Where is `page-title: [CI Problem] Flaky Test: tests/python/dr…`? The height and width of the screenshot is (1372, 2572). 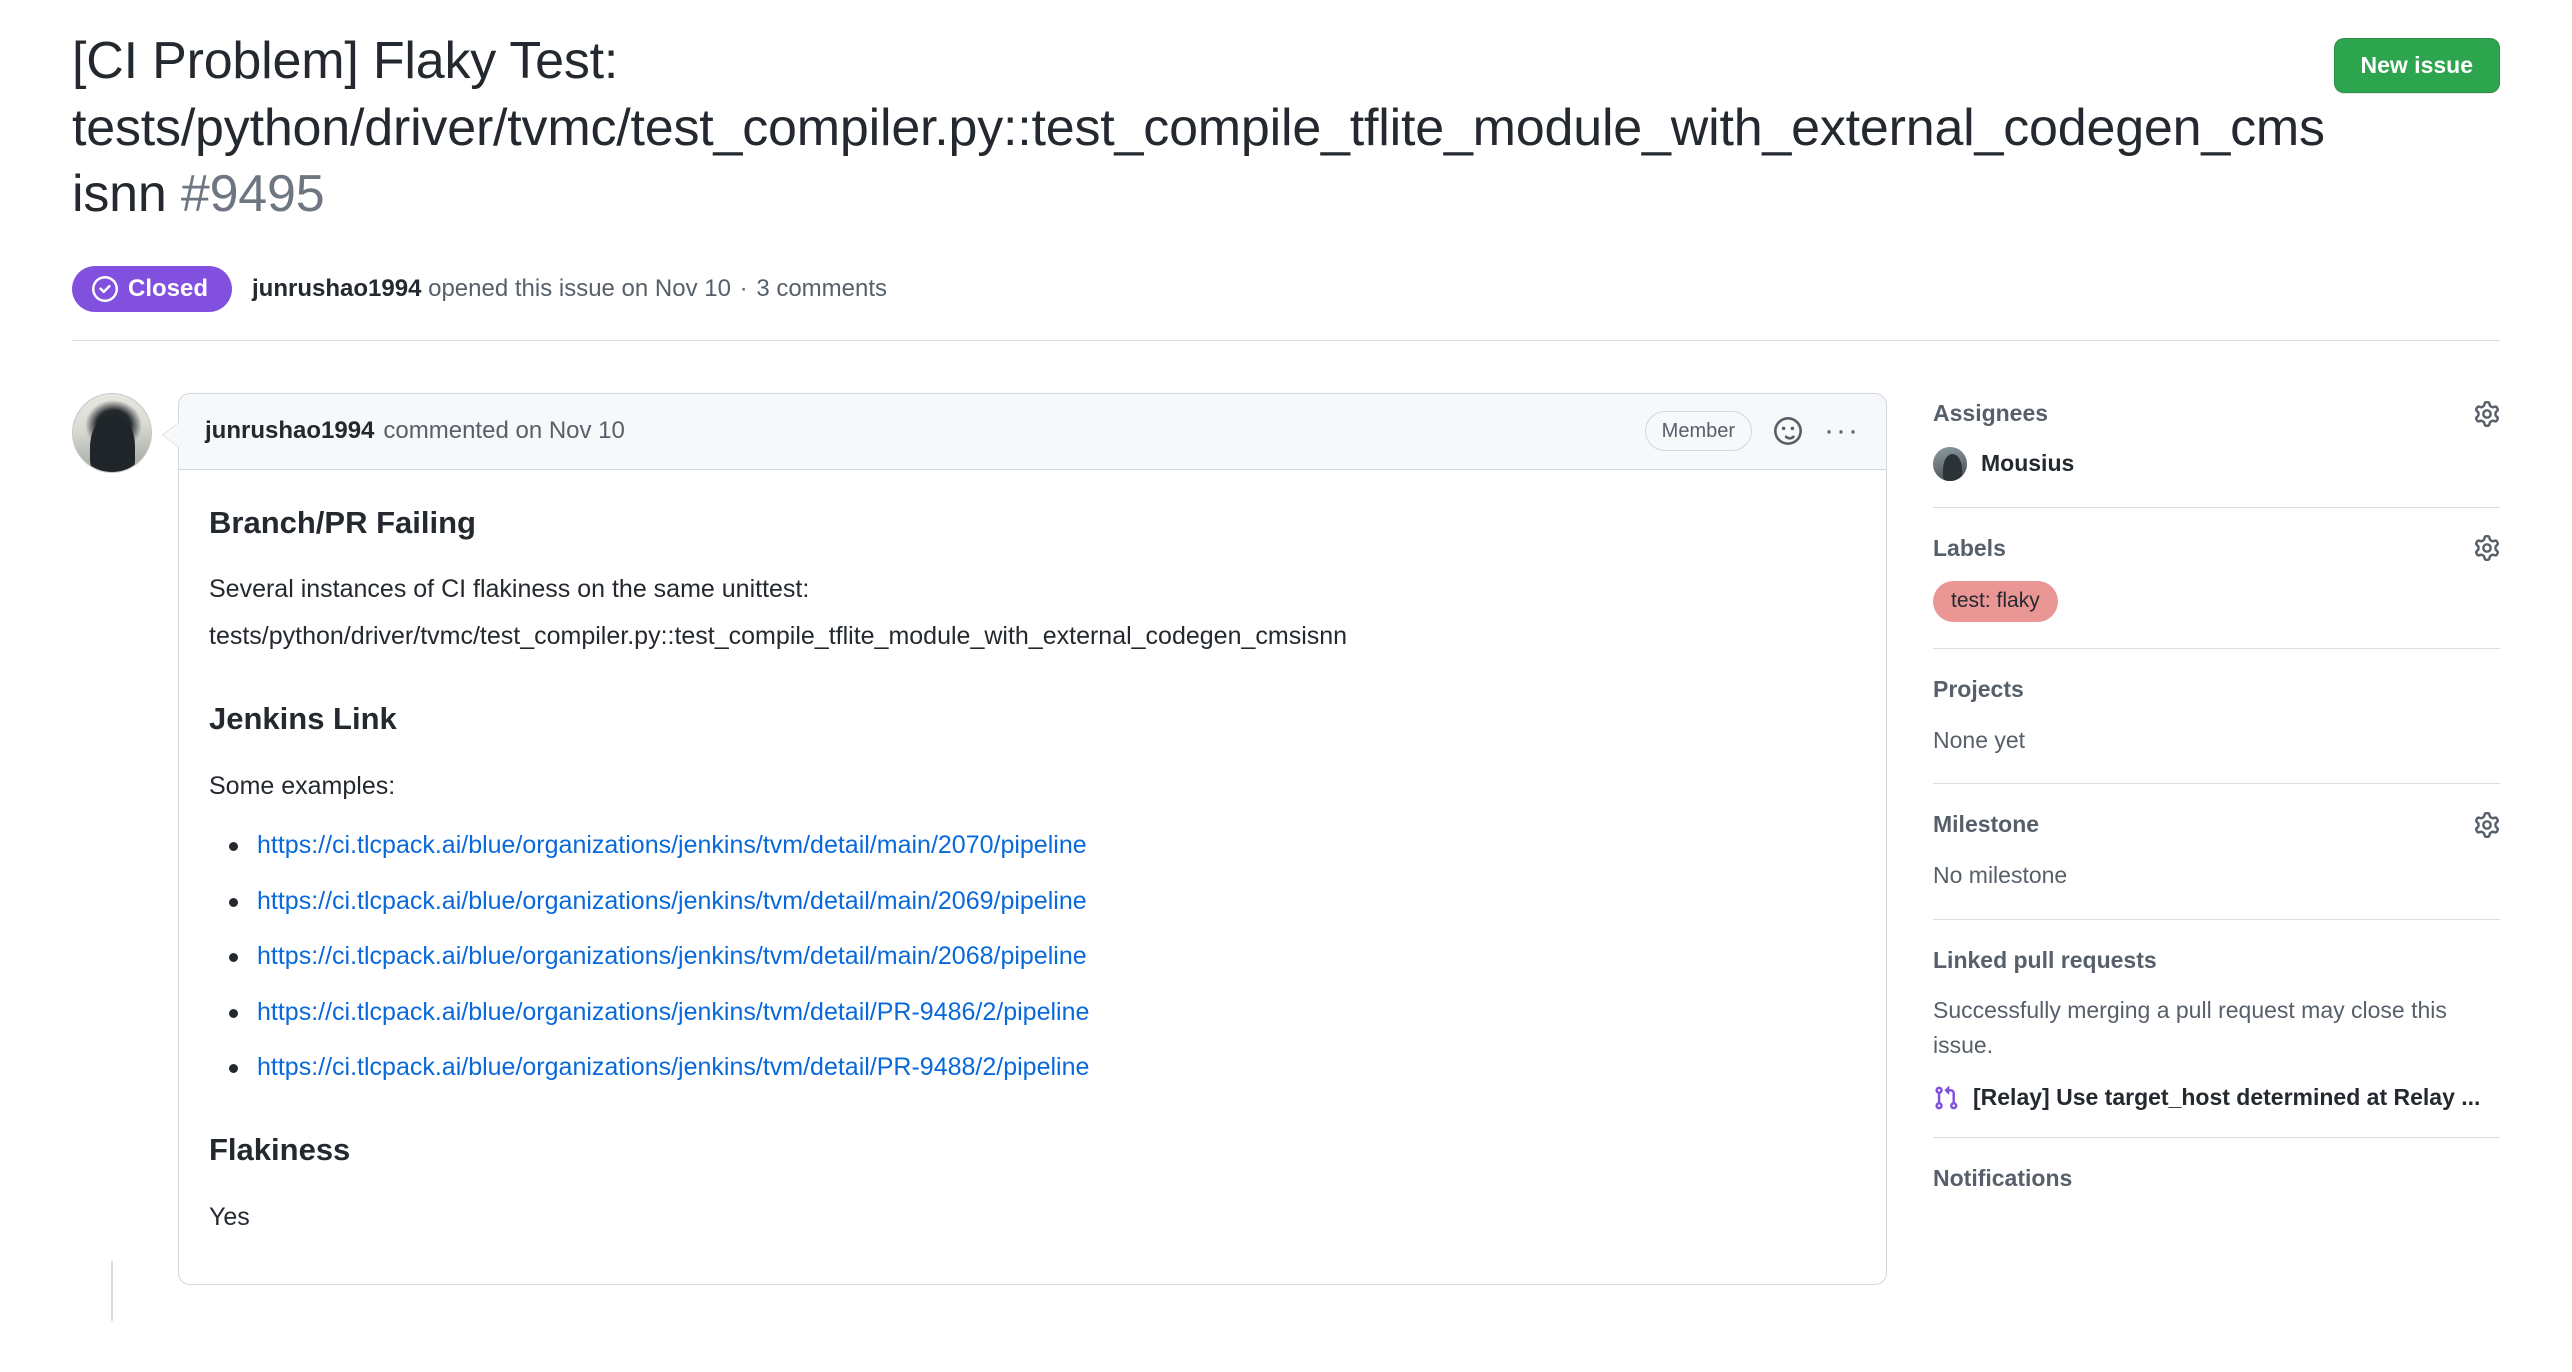 page-title: [CI Problem] Flaky Test: tests/python/dr… is located at coordinates (1203, 128).